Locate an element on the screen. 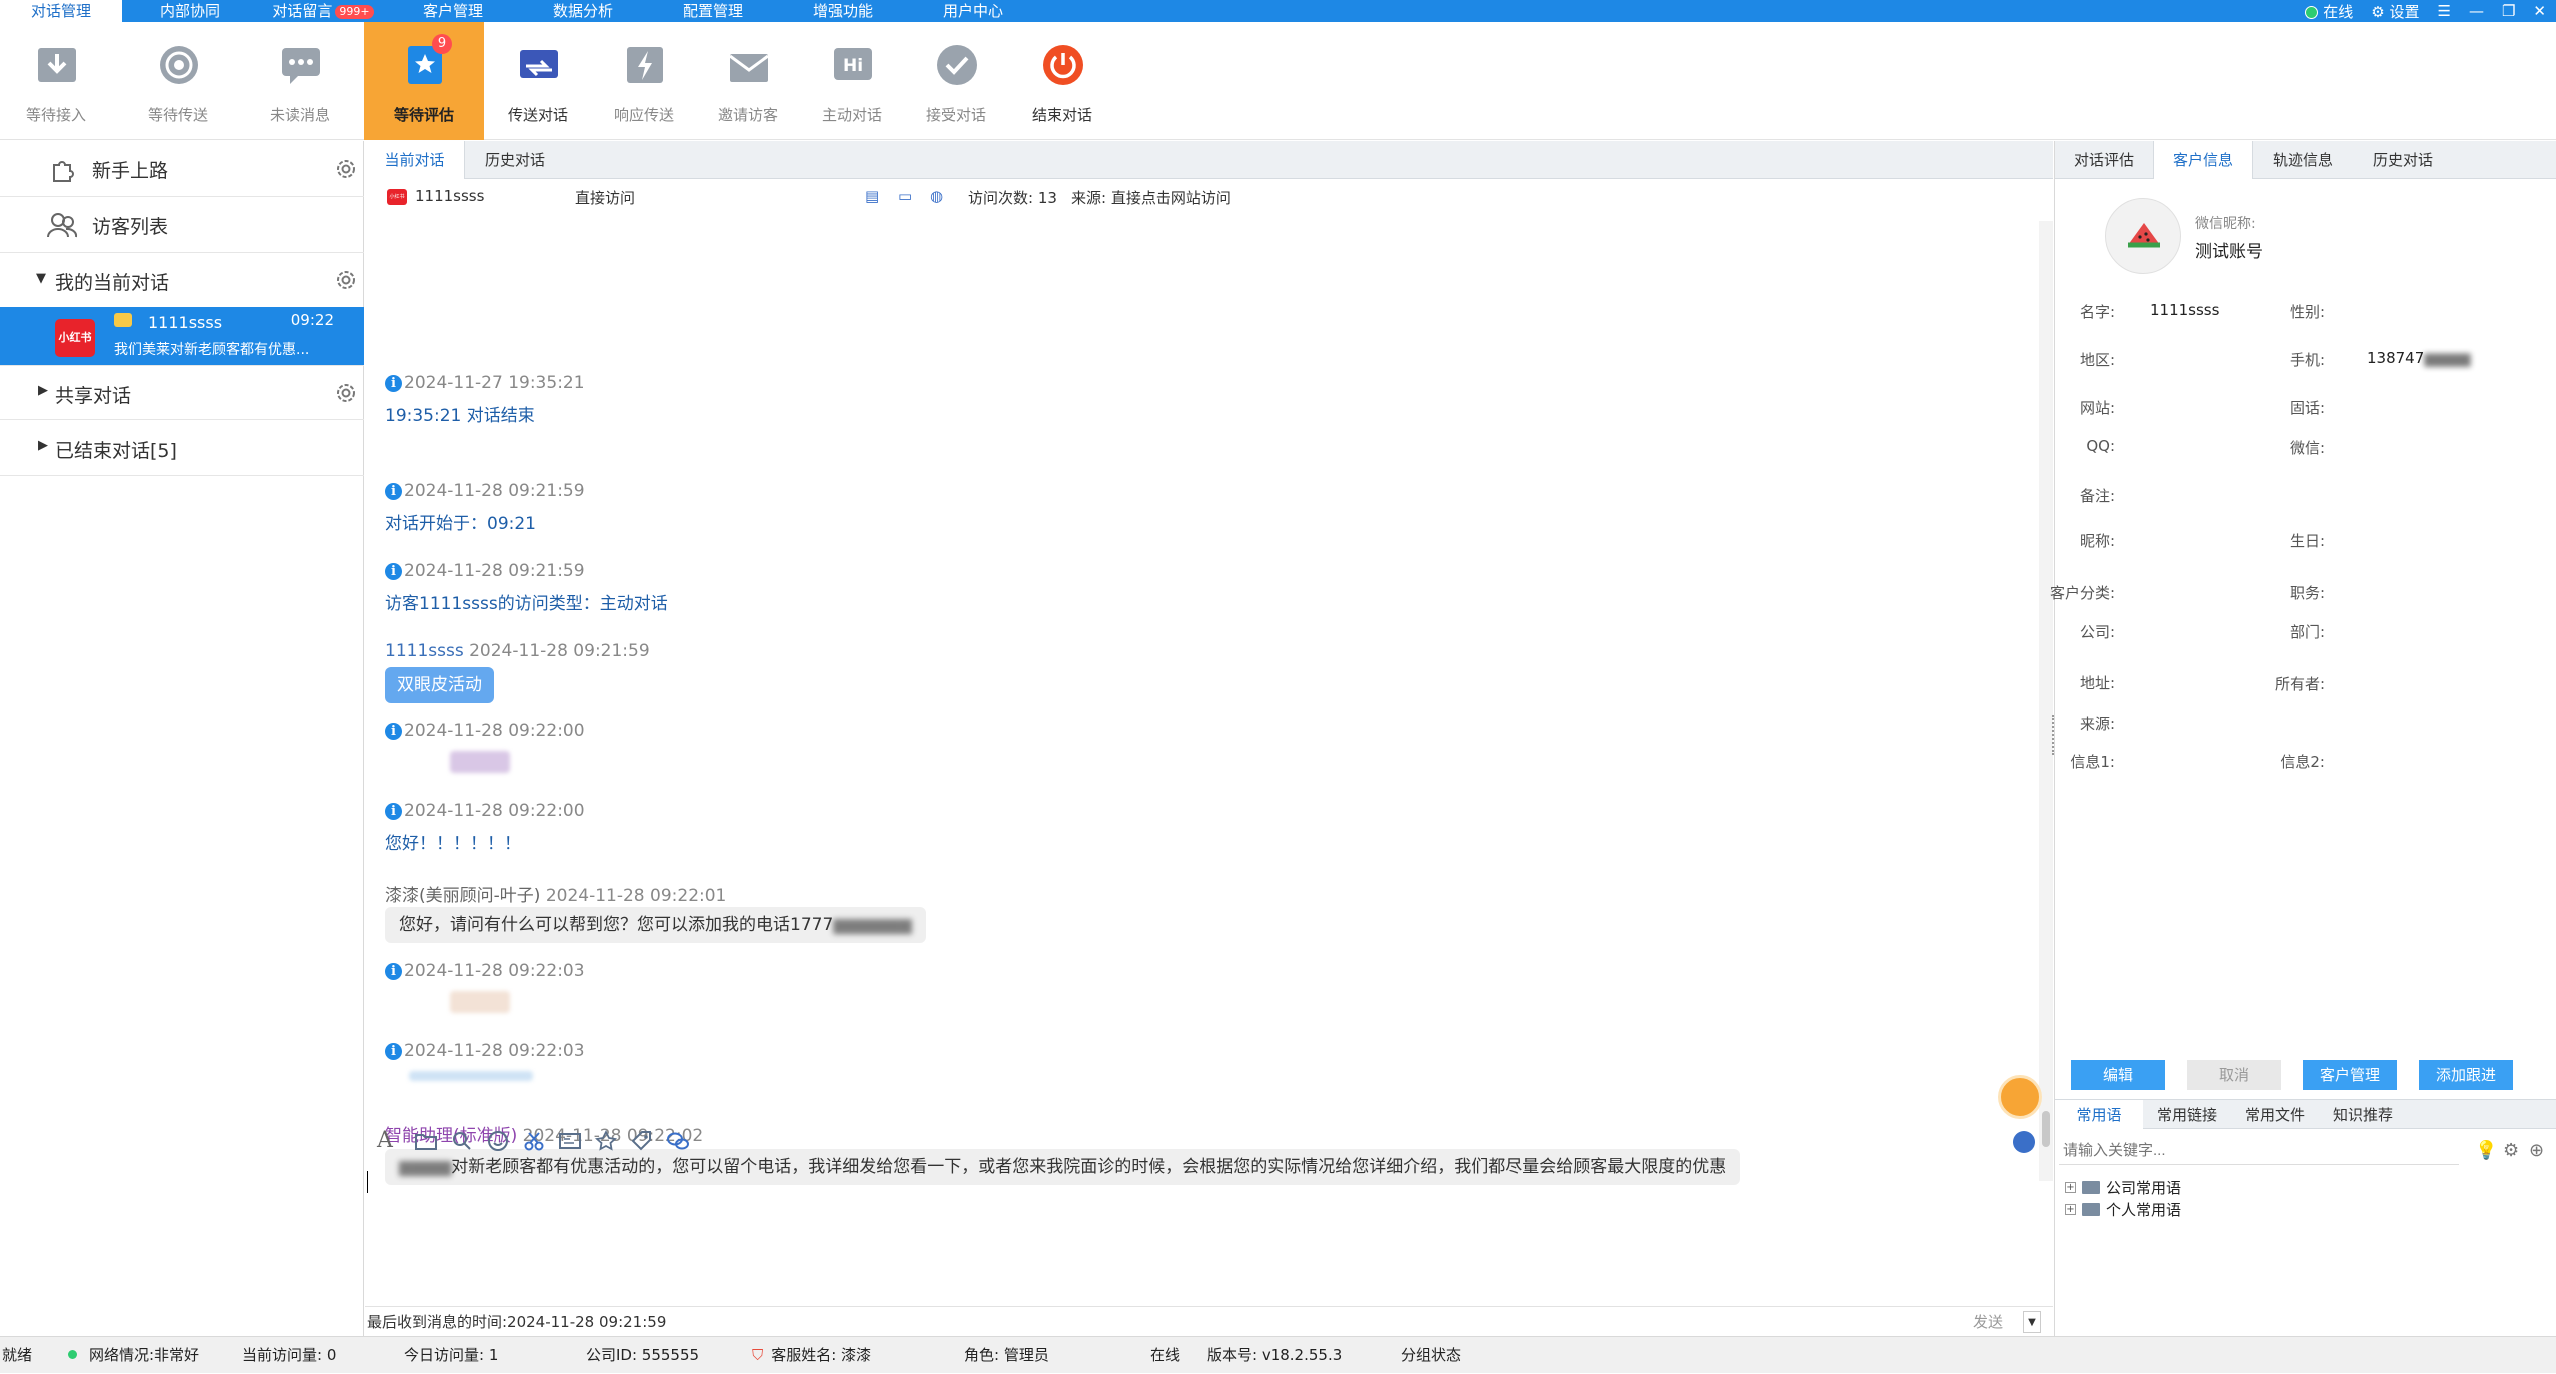 This screenshot has width=2556, height=1374. card-icon is located at coordinates (570, 1141).